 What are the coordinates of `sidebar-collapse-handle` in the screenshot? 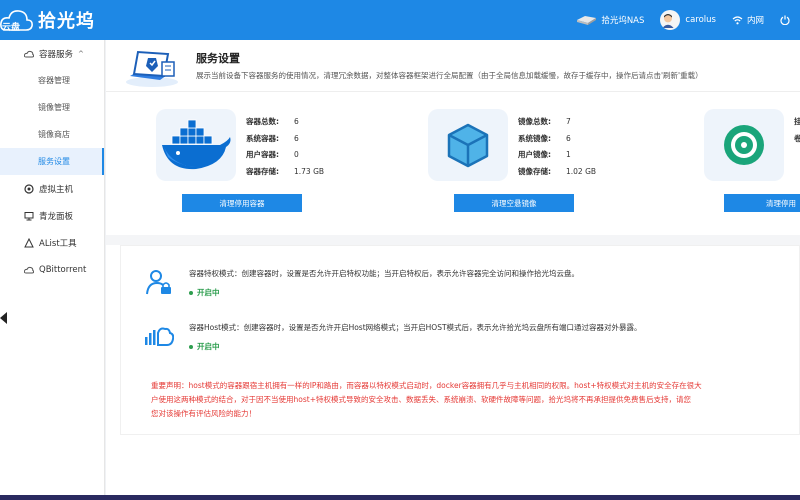 It's located at (3, 318).